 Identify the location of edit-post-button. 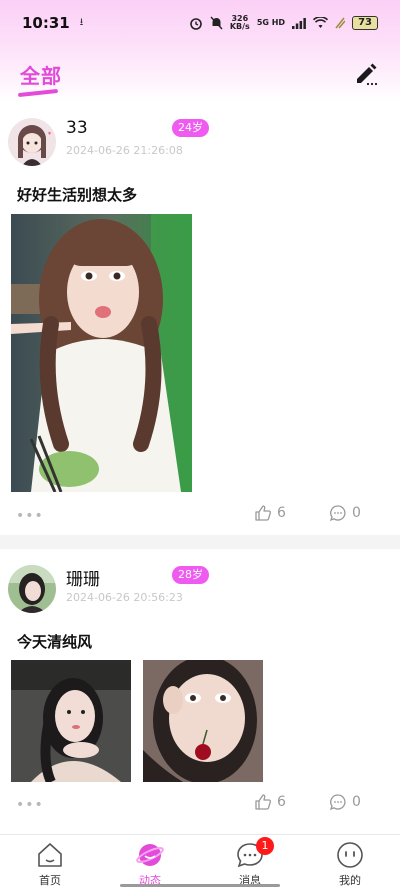
(366, 74).